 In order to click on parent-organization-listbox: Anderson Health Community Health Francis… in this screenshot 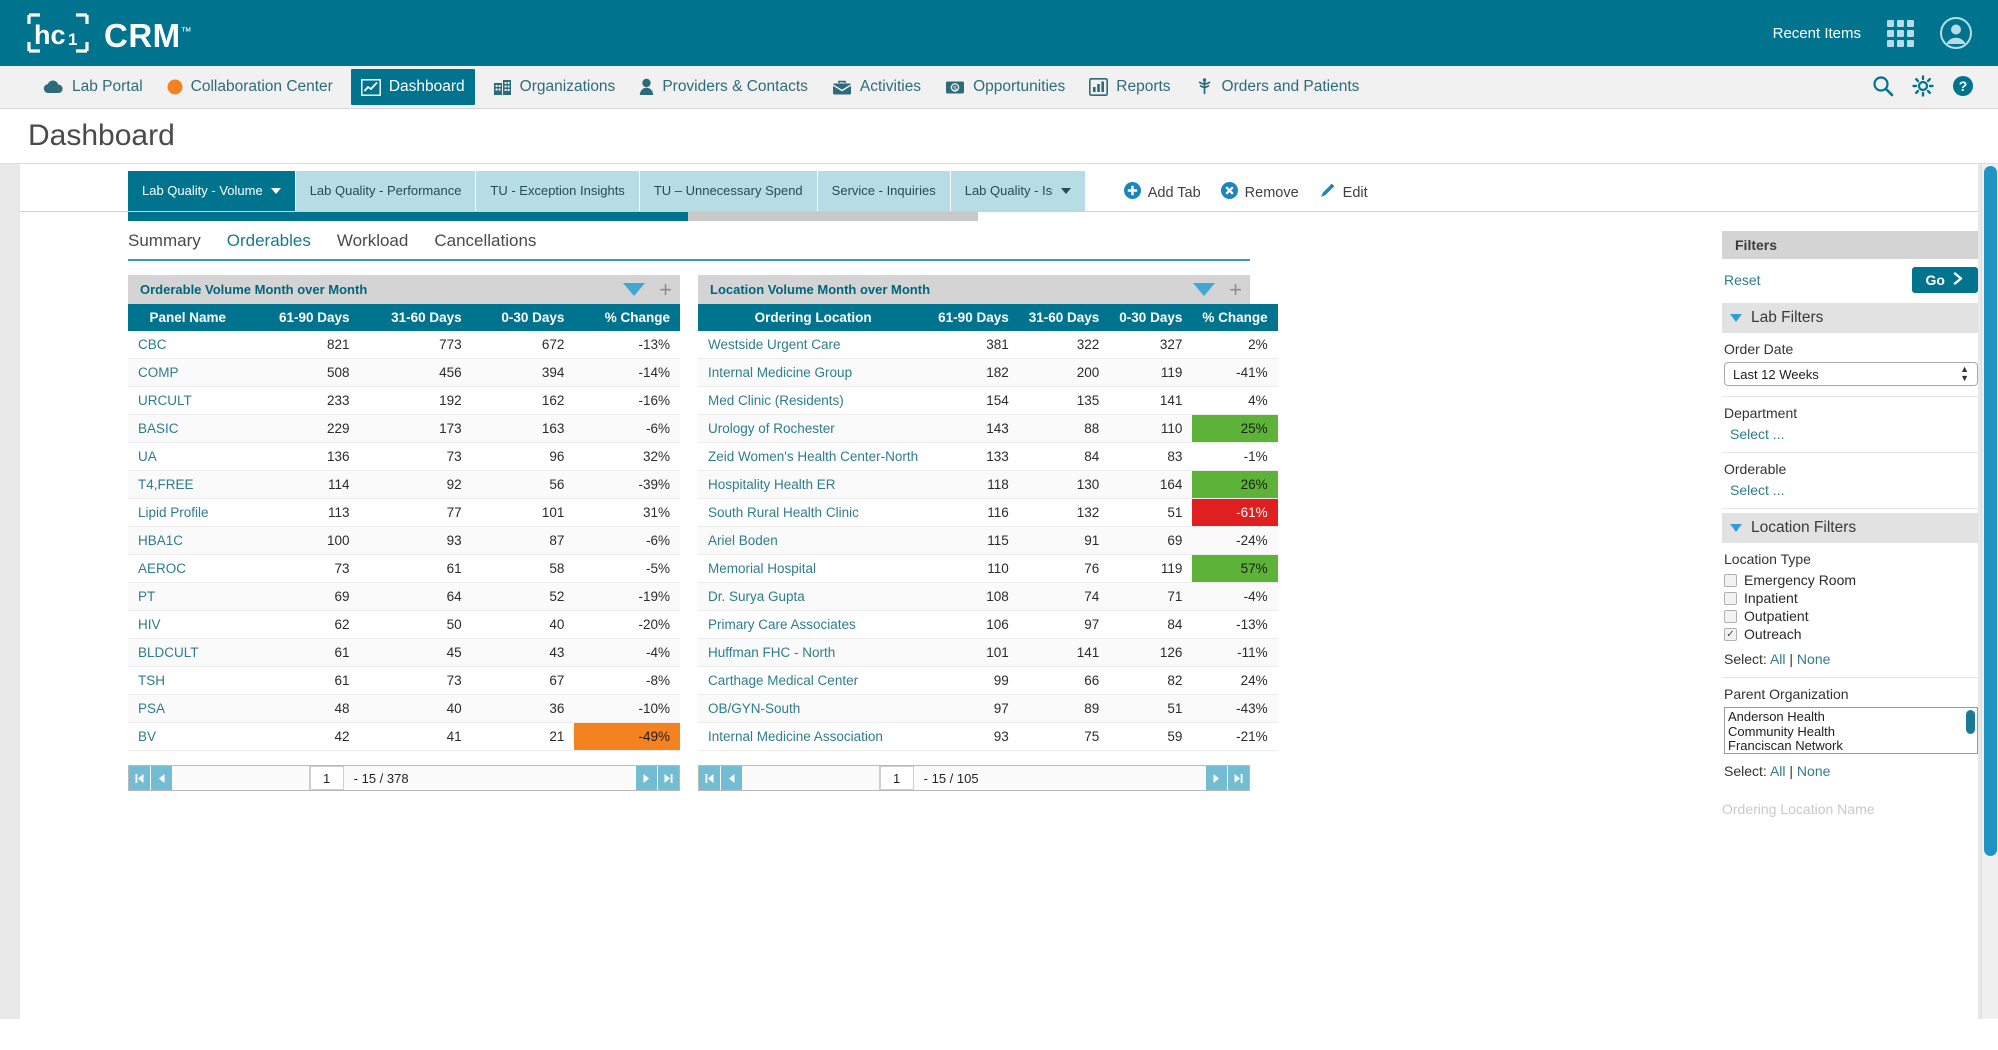, I will do `click(1851, 730)`.